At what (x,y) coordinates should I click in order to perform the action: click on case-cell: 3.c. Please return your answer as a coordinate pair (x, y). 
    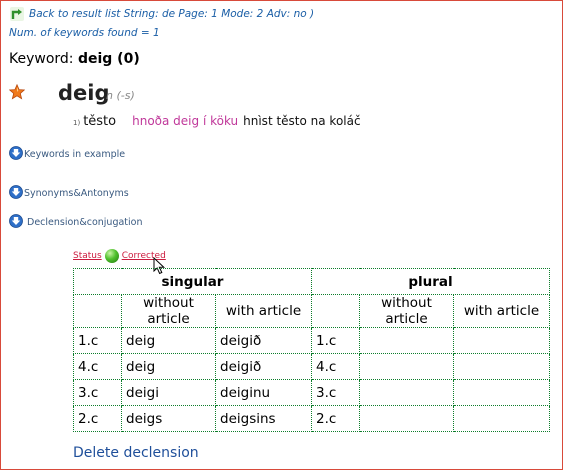
    Looking at the image, I should click on (97, 392).